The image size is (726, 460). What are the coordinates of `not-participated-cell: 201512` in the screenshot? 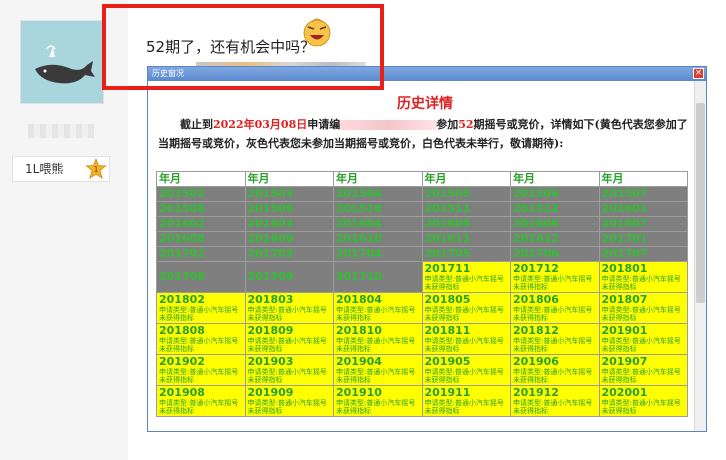 It's located at (555, 209).